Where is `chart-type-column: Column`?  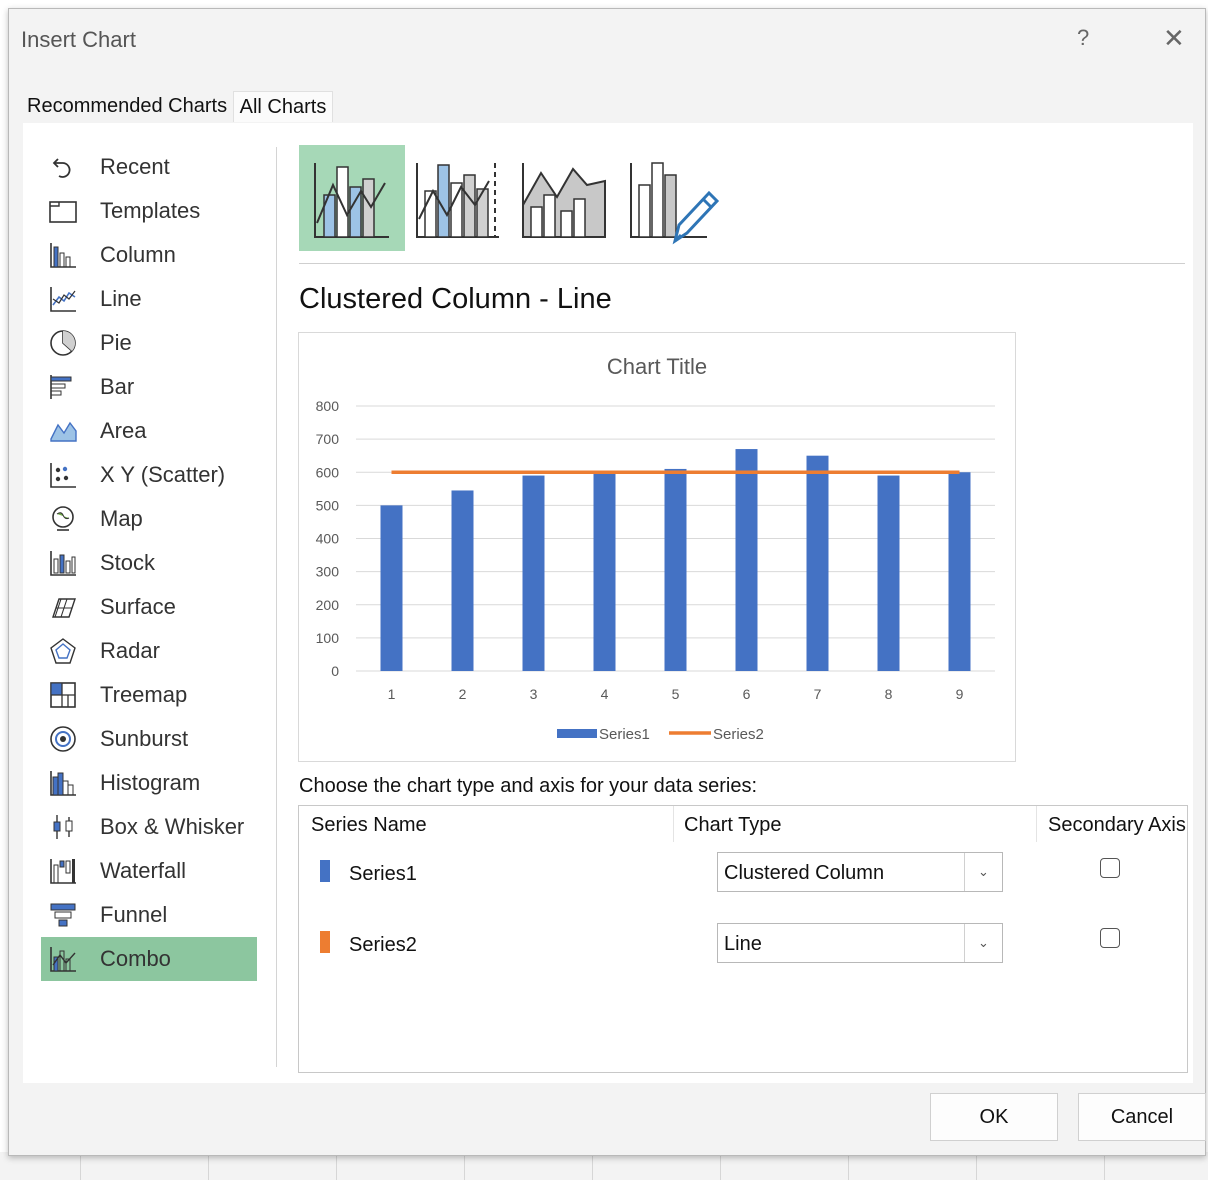
chart-type-column: Column is located at coordinates (149, 255).